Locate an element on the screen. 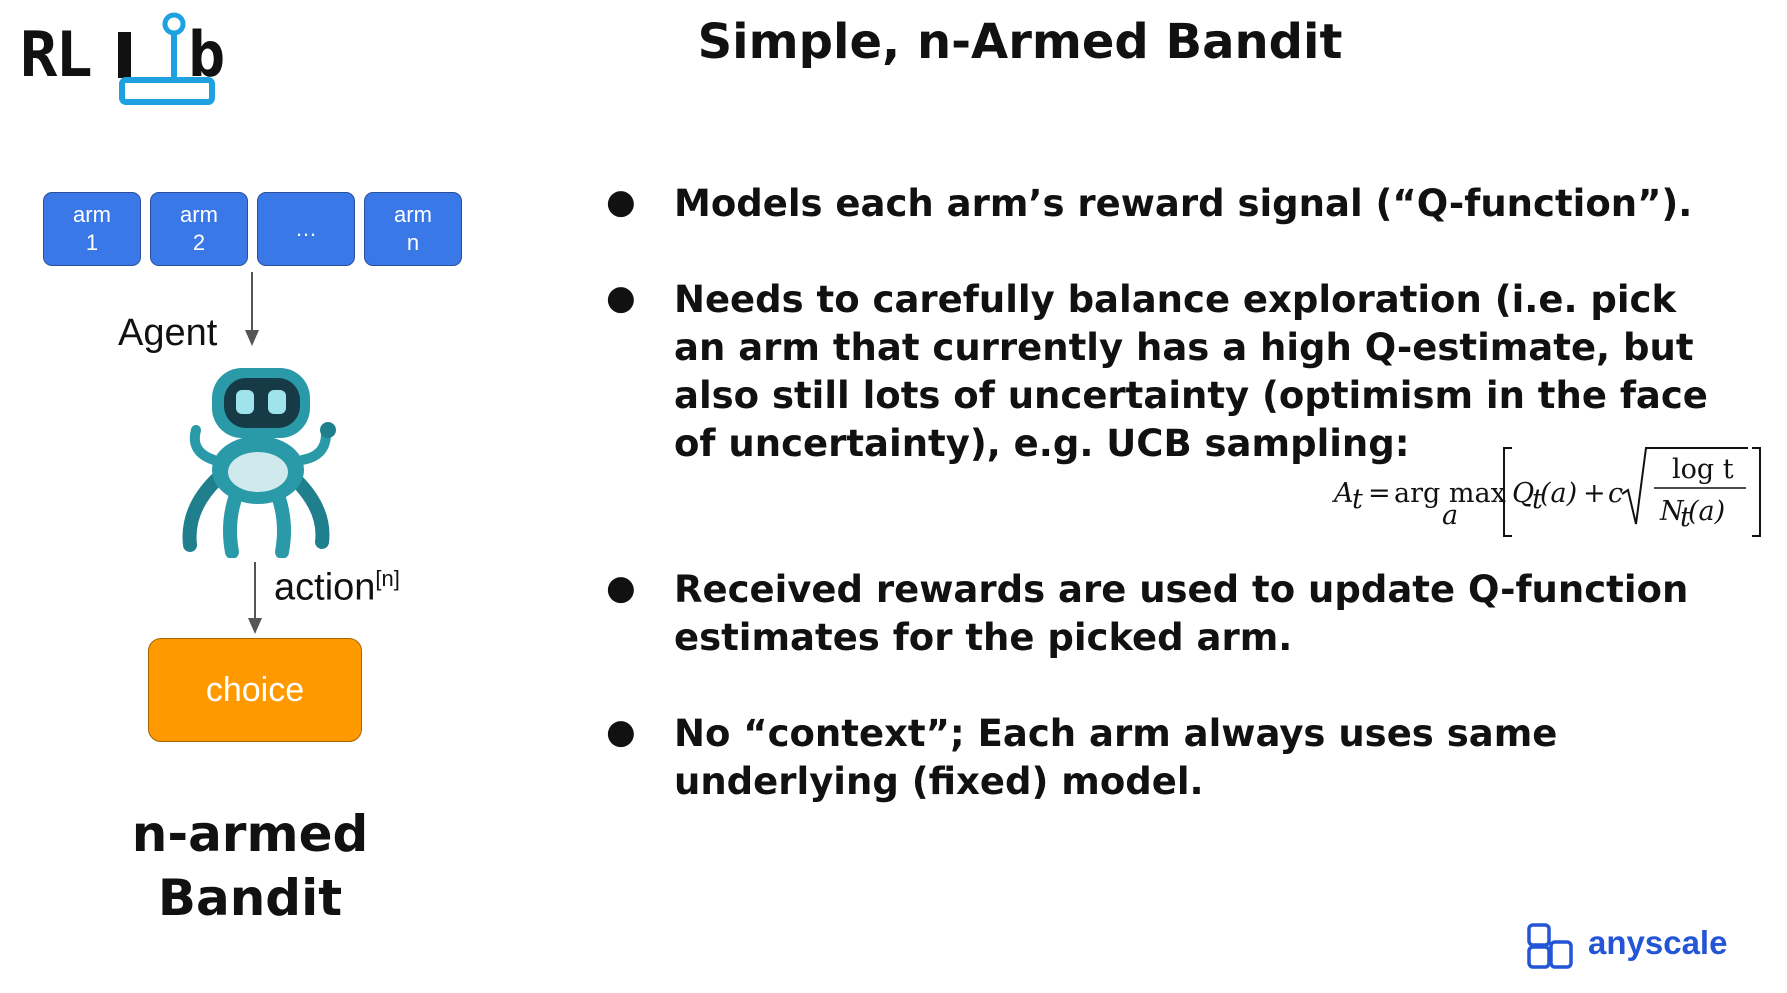 The image size is (1787, 993). rllib-logo: RL b is located at coordinates (122, 58).